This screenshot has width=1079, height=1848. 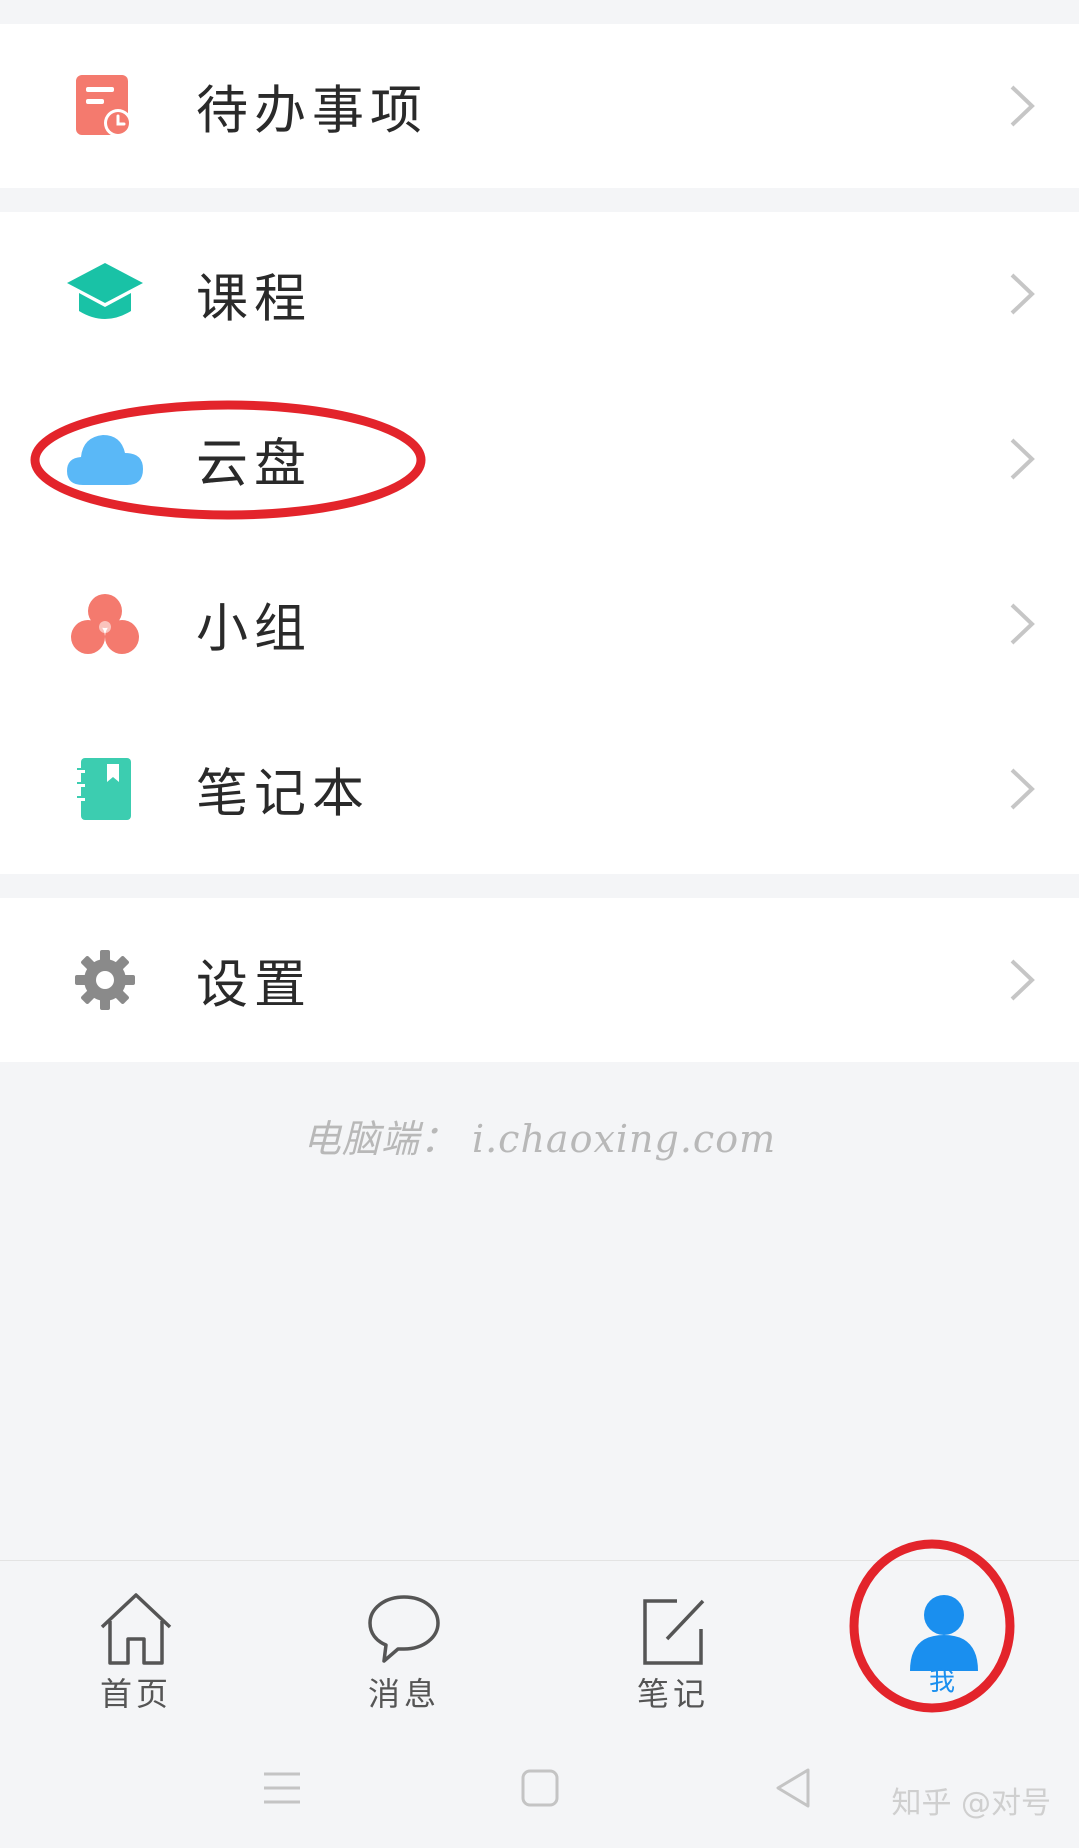 What do you see at coordinates (135, 1694) in the screenshot?
I see `tab-label-home: 首页` at bounding box center [135, 1694].